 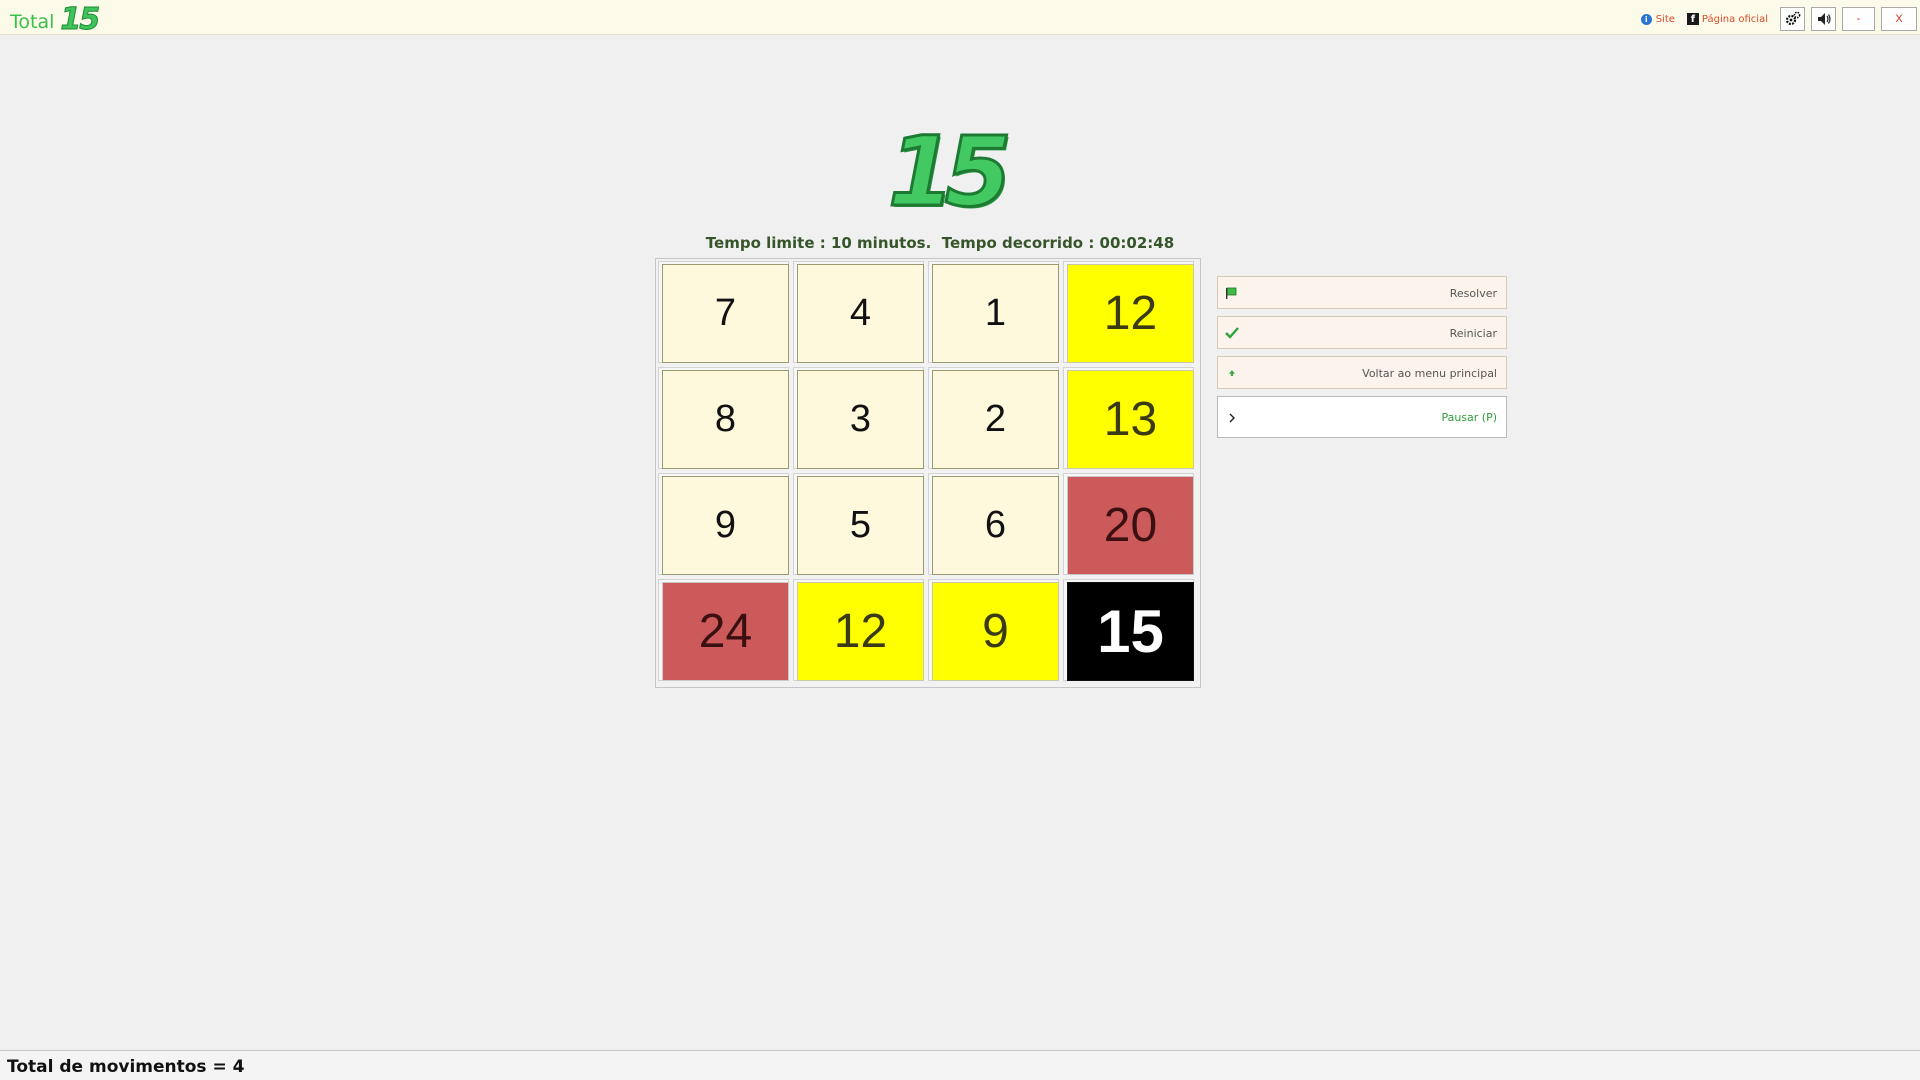 I want to click on tile-plain: 2, so click(x=995, y=419).